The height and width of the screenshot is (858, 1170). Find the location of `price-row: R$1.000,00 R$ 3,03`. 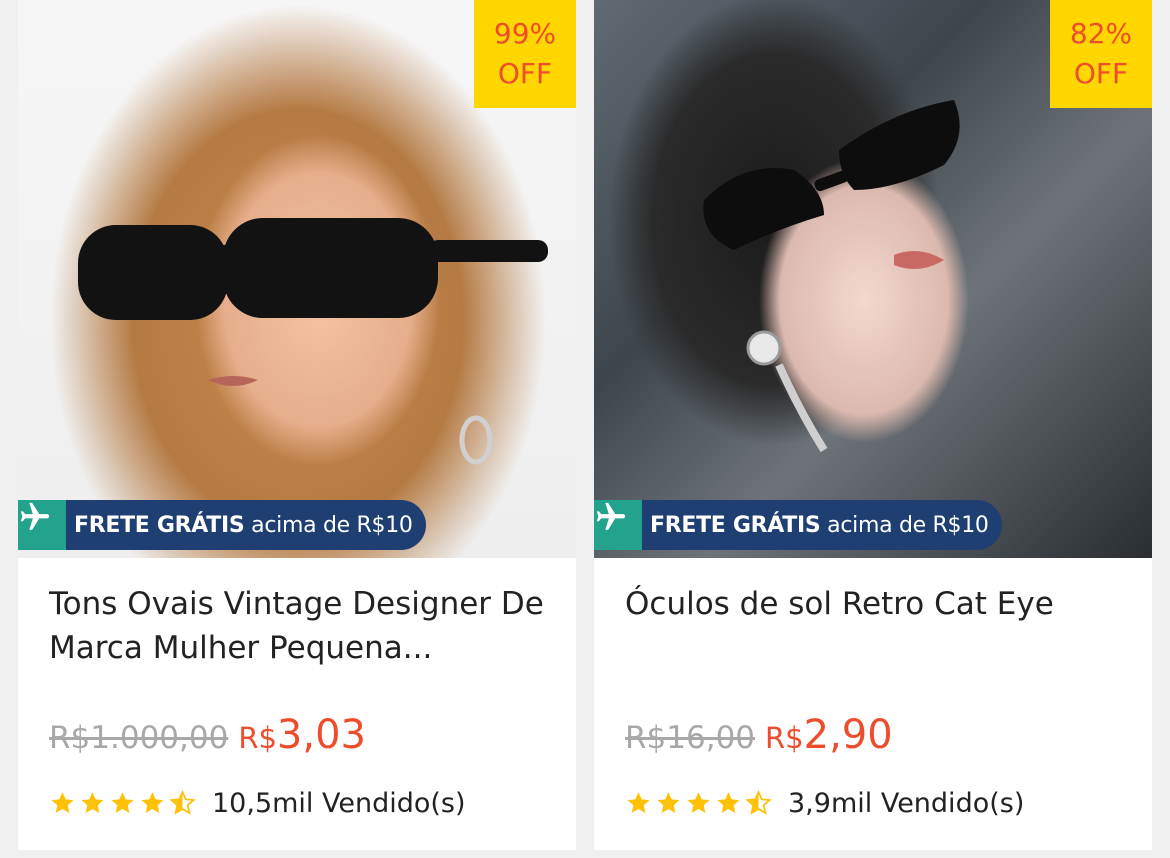

price-row: R$1.000,00 R$ 3,03 is located at coordinates (207, 735).